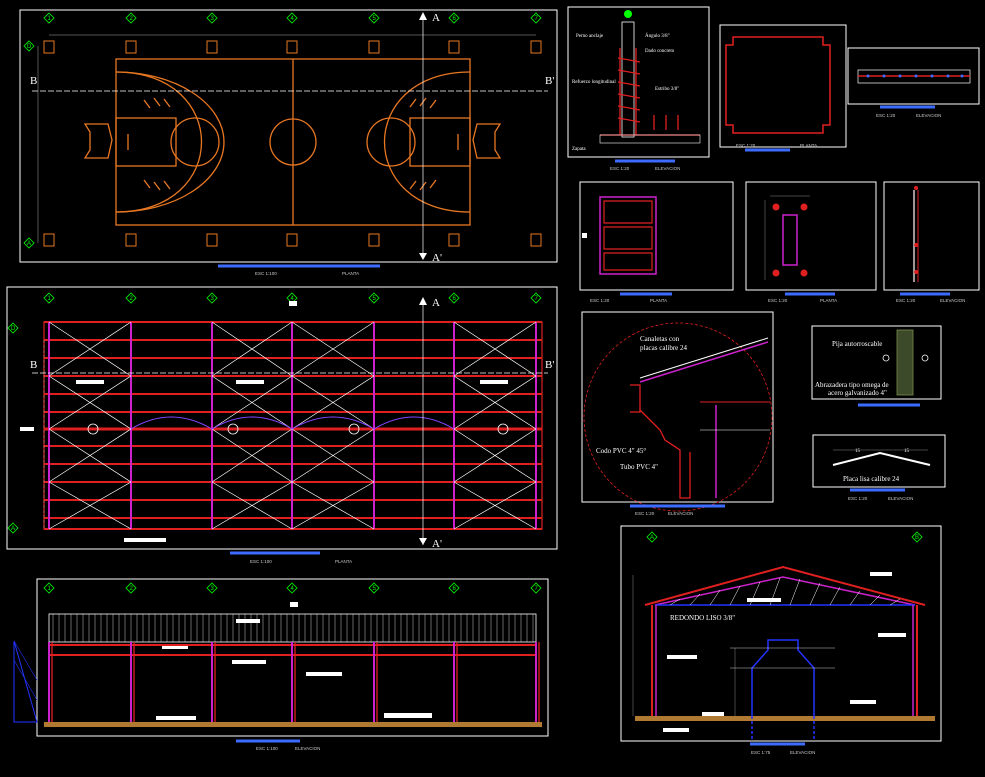 The image size is (985, 777). I want to click on gutter-scale: ESC 1:20, so click(645, 513).